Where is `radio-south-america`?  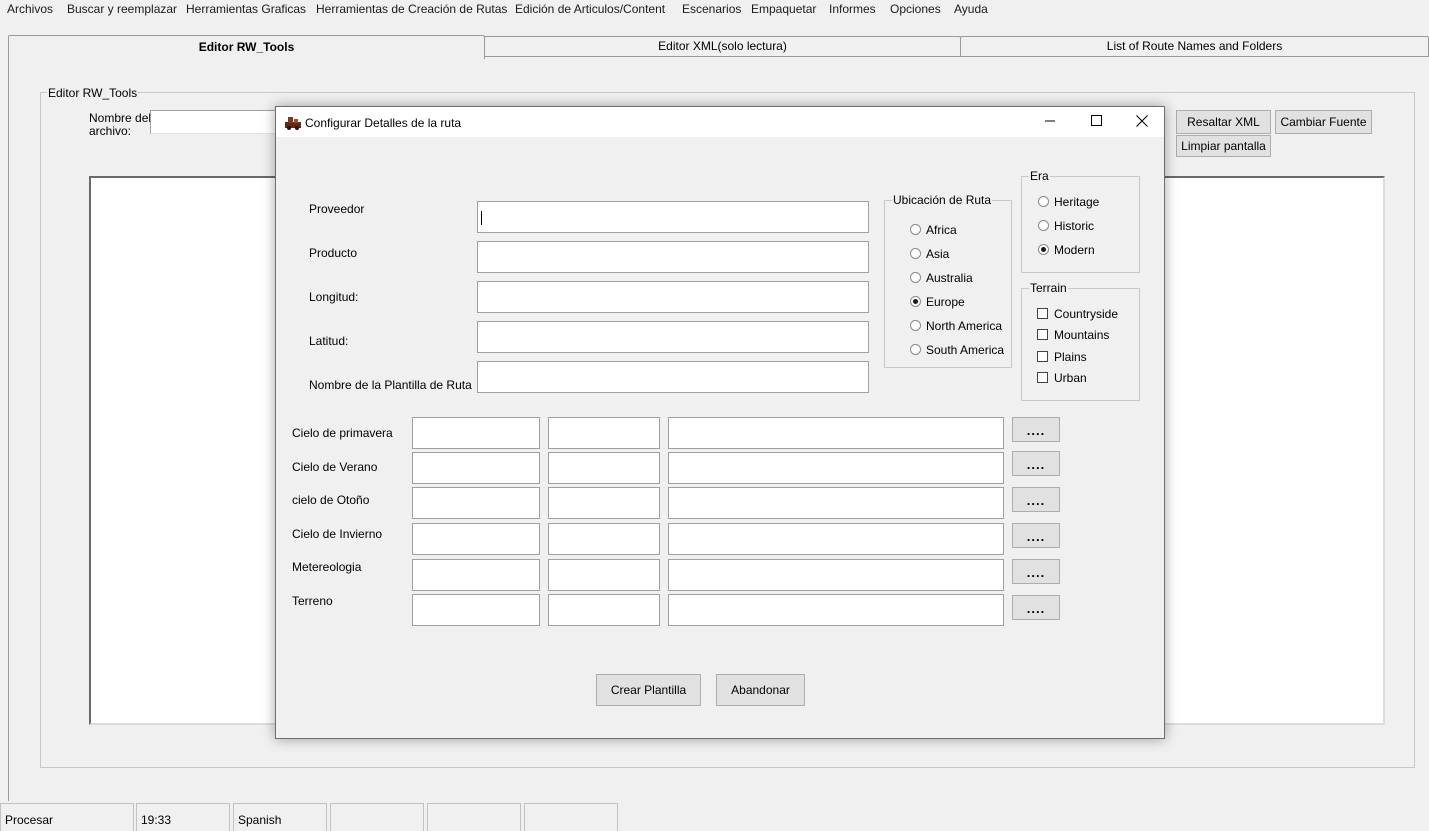 radio-south-america is located at coordinates (915, 349).